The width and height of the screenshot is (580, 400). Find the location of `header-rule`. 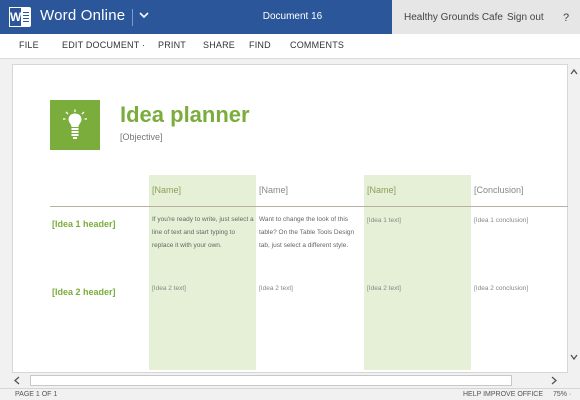

header-rule is located at coordinates (309, 206).